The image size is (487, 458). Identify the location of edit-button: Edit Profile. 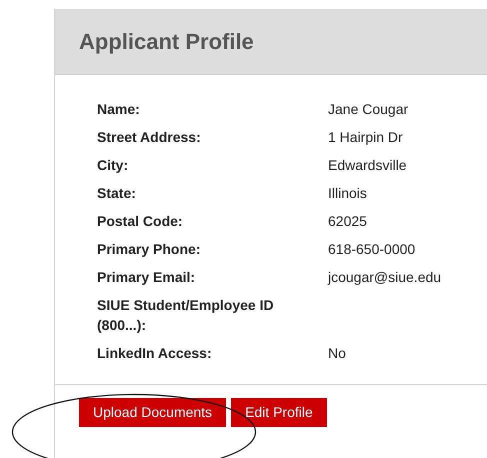
(279, 412).